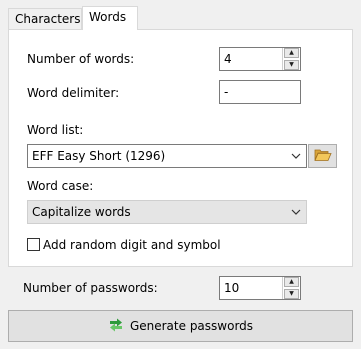  What do you see at coordinates (260, 288) in the screenshot?
I see `number-of-passwords-stepper: 10 ▲ ▼` at bounding box center [260, 288].